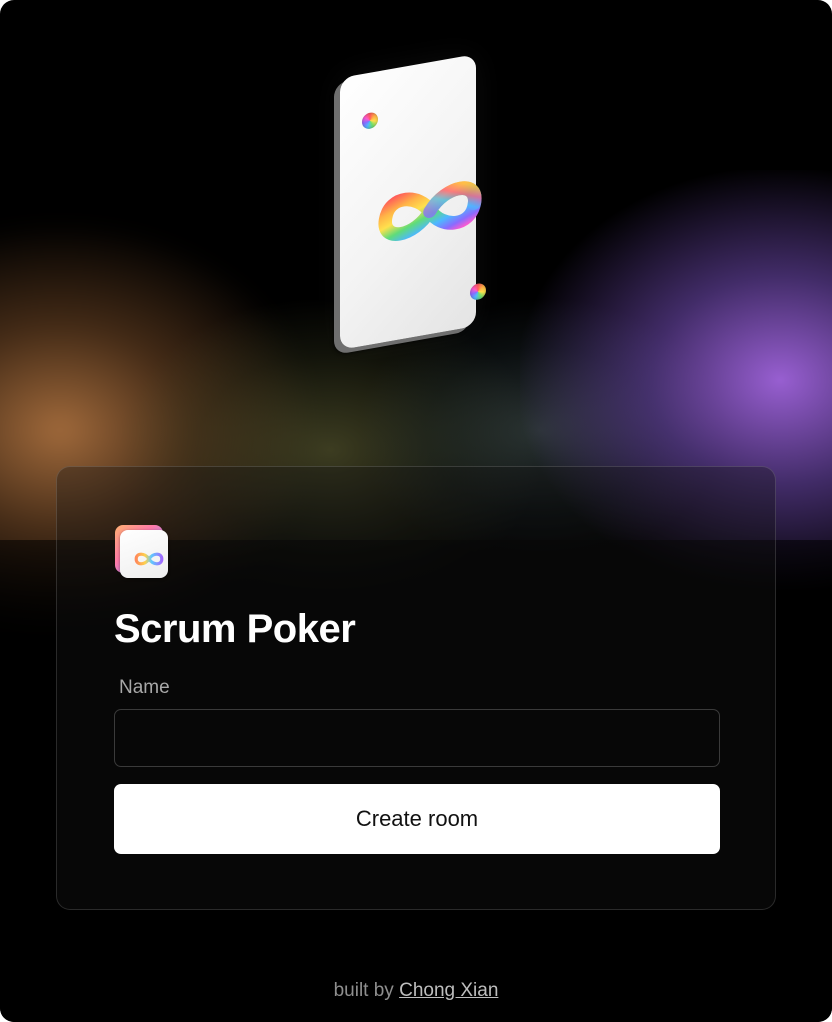 The image size is (832, 1022). I want to click on card-pip-top-icon, so click(370, 121).